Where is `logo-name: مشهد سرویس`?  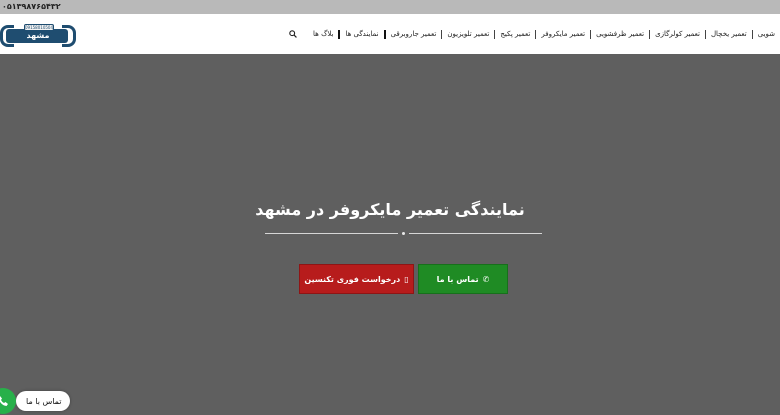 logo-name: مشهد سرویس is located at coordinates (38, 41).